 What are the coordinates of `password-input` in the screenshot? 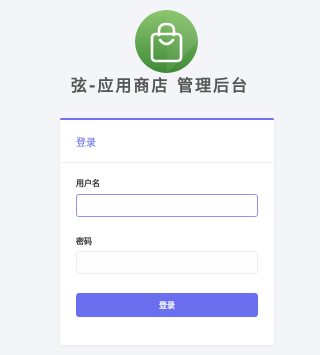 It's located at (167, 262).